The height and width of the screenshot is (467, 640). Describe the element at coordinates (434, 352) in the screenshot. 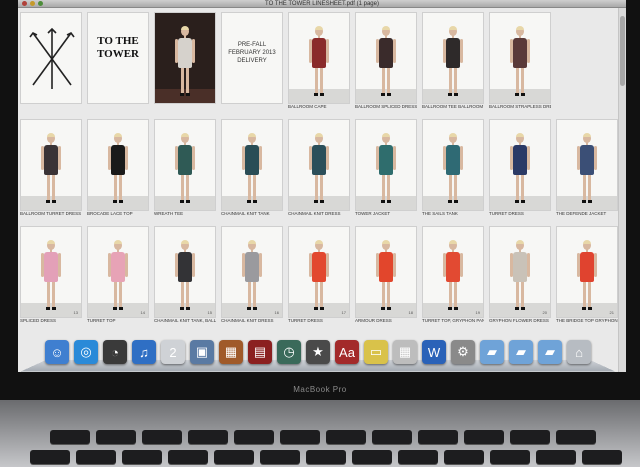

I see `word-icon: W` at that location.